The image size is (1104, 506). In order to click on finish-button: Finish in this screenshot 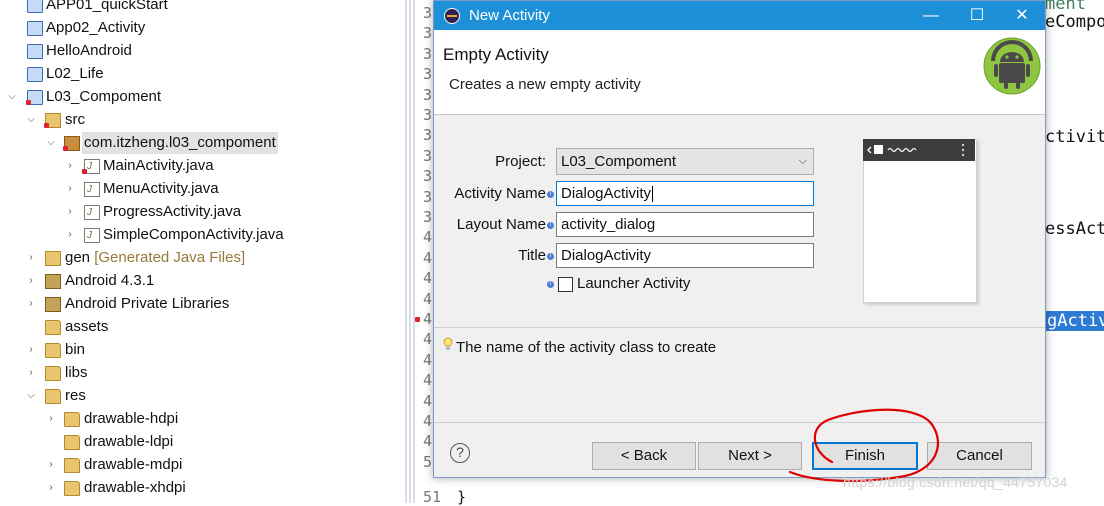, I will do `click(865, 456)`.